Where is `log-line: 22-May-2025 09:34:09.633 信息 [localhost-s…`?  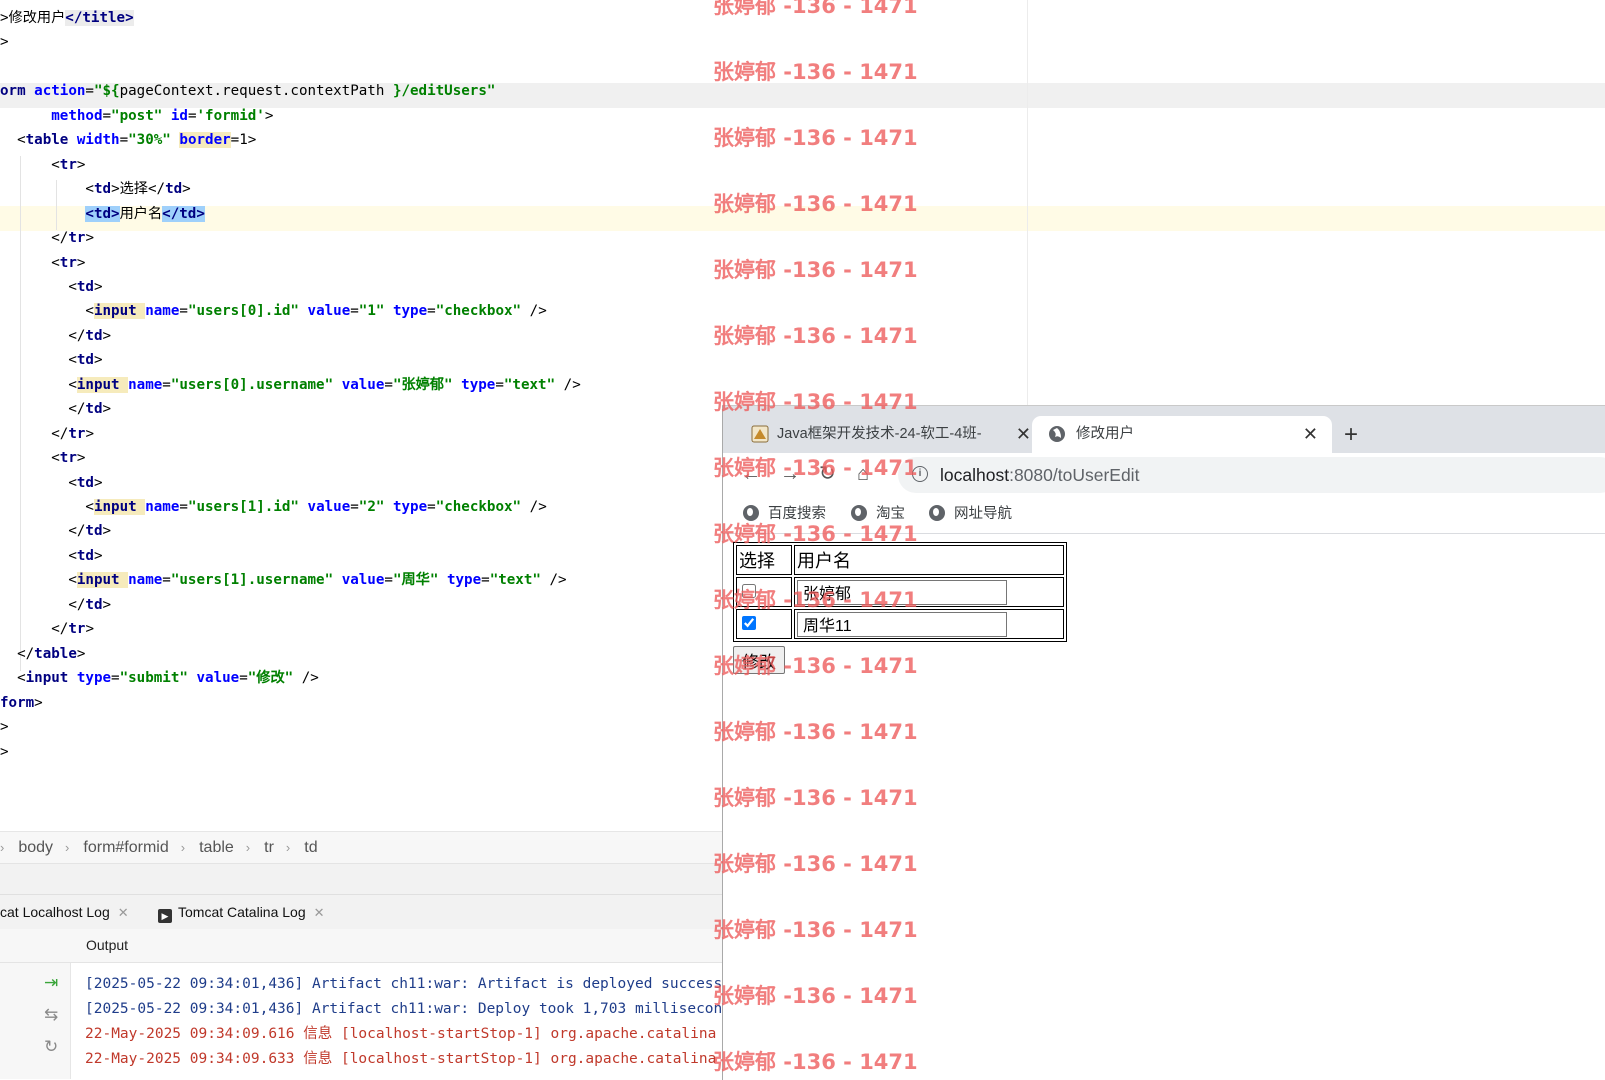
log-line: 22-May-2025 09:34:09.633 信息 [localhost-s… is located at coordinates (401, 1059).